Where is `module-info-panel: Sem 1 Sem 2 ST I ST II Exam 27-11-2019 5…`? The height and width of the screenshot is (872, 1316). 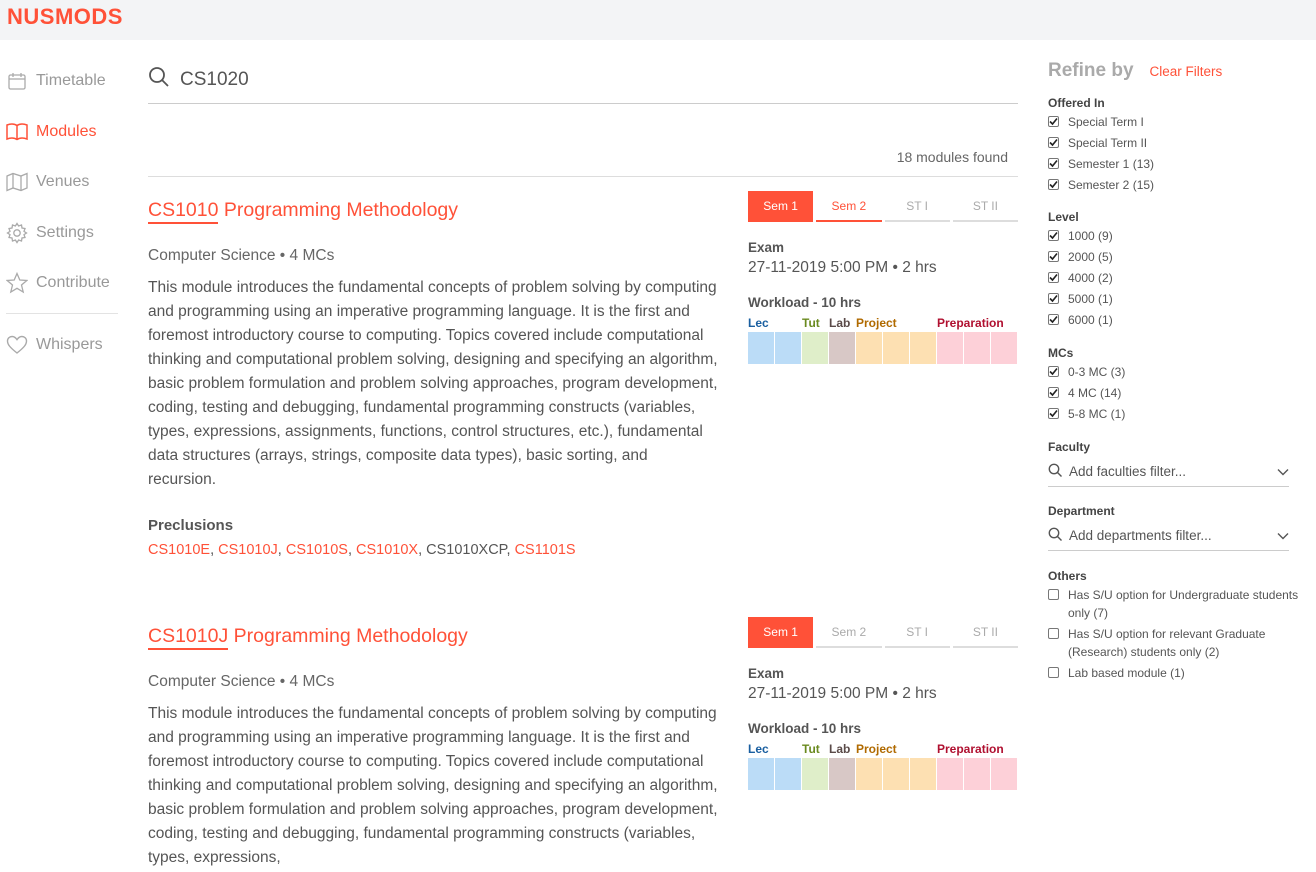
module-info-panel: Sem 1 Sem 2 ST I ST II Exam 27-11-2019 5… is located at coordinates (883, 703).